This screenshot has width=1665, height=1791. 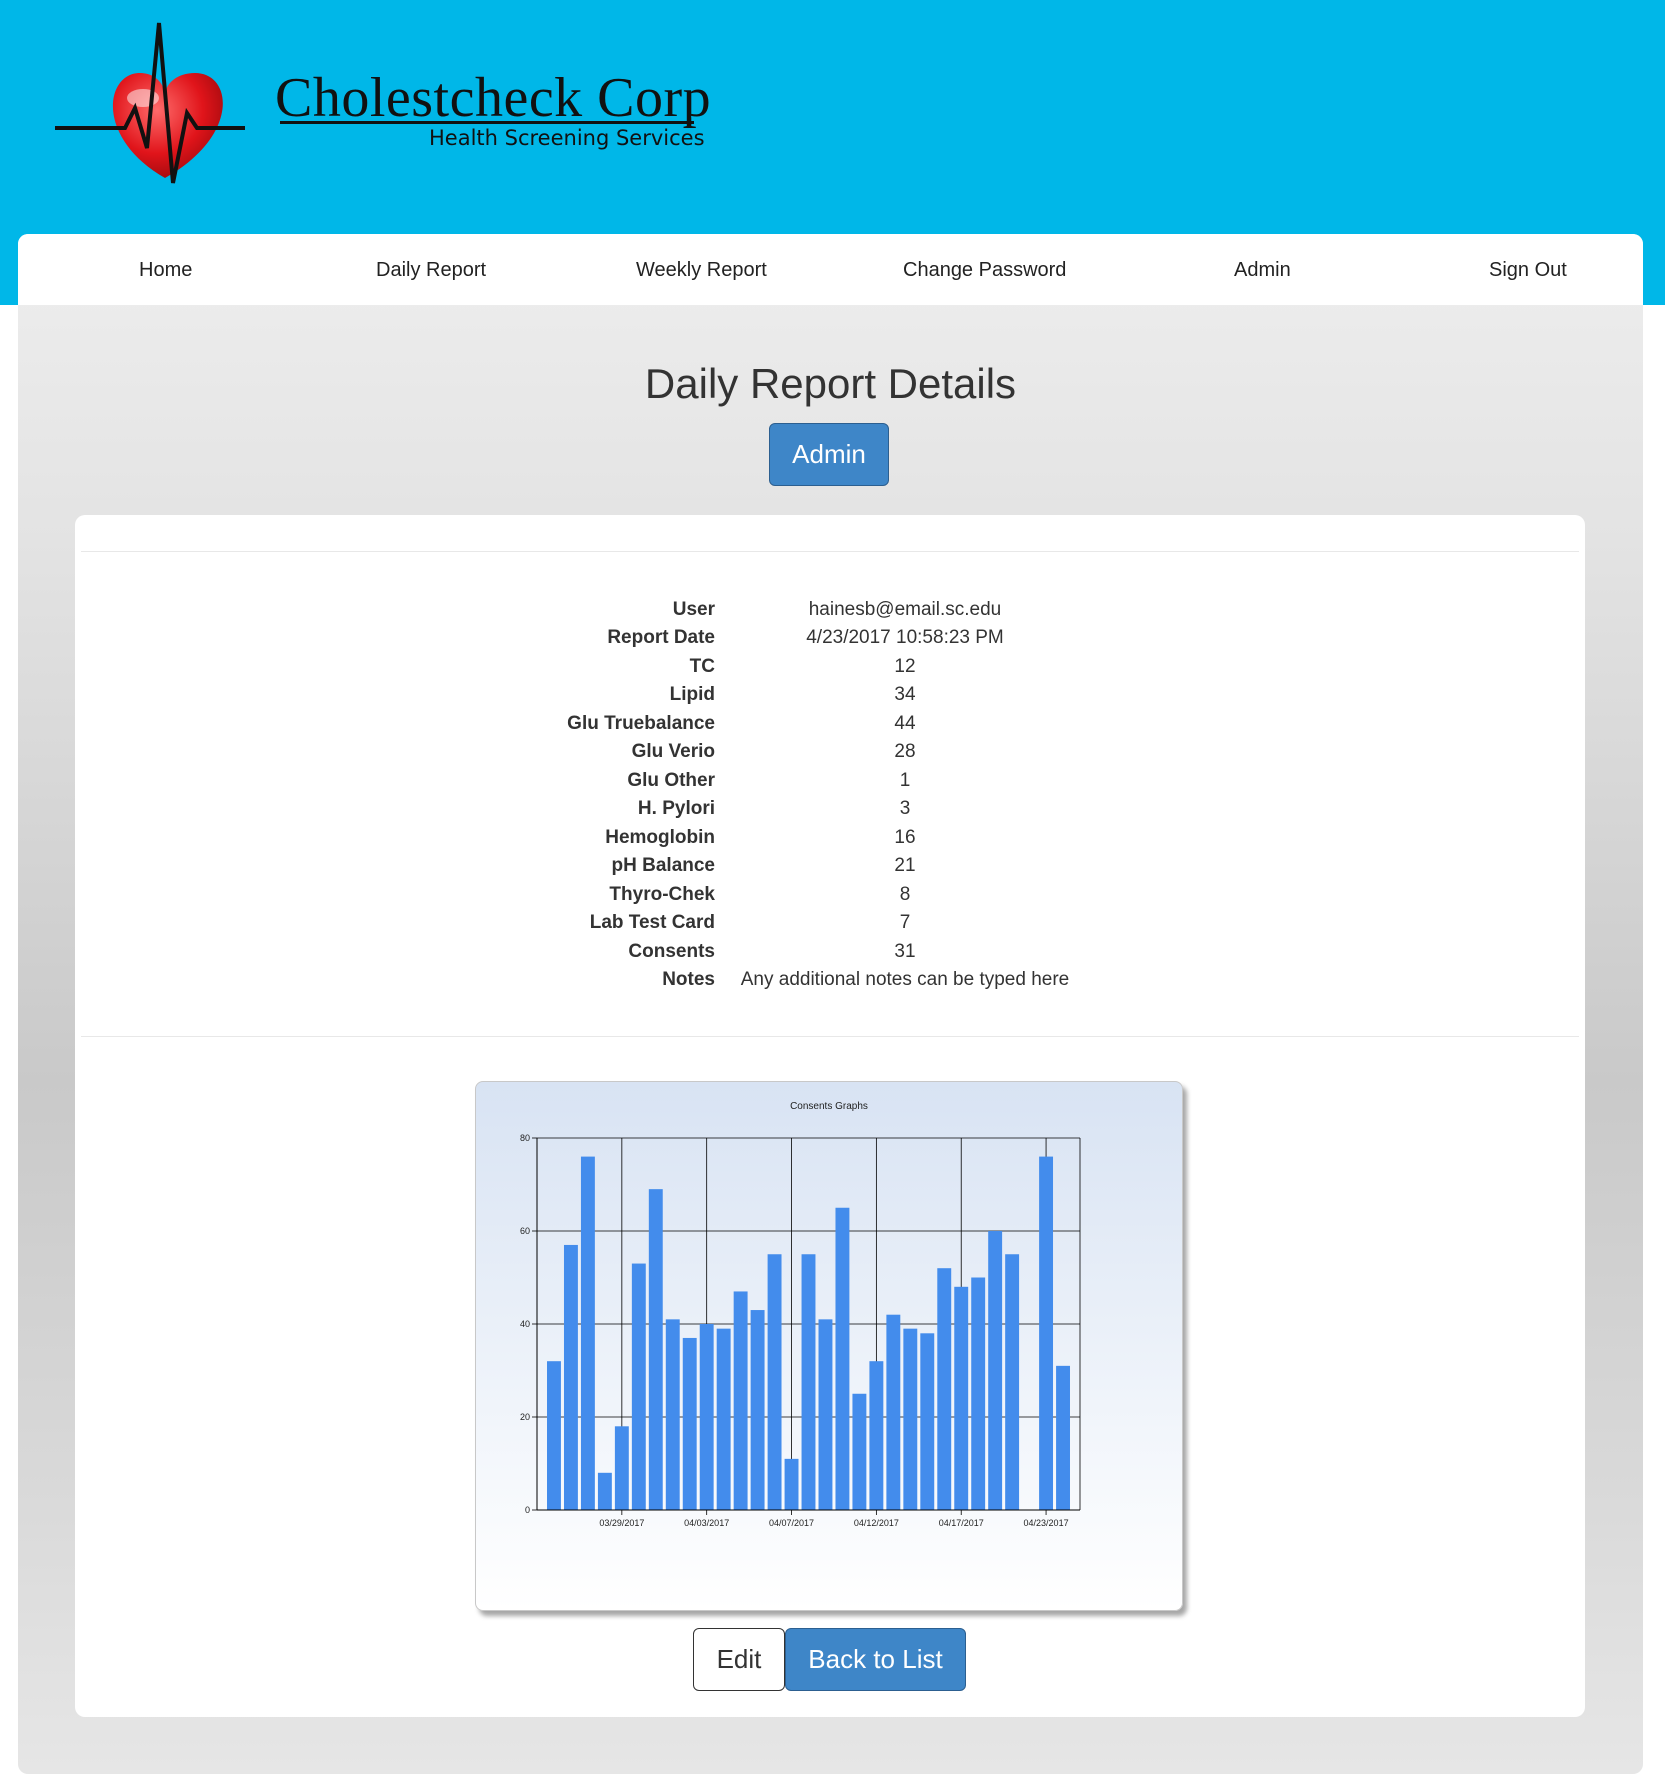 I want to click on detail-value: 12, so click(x=905, y=666).